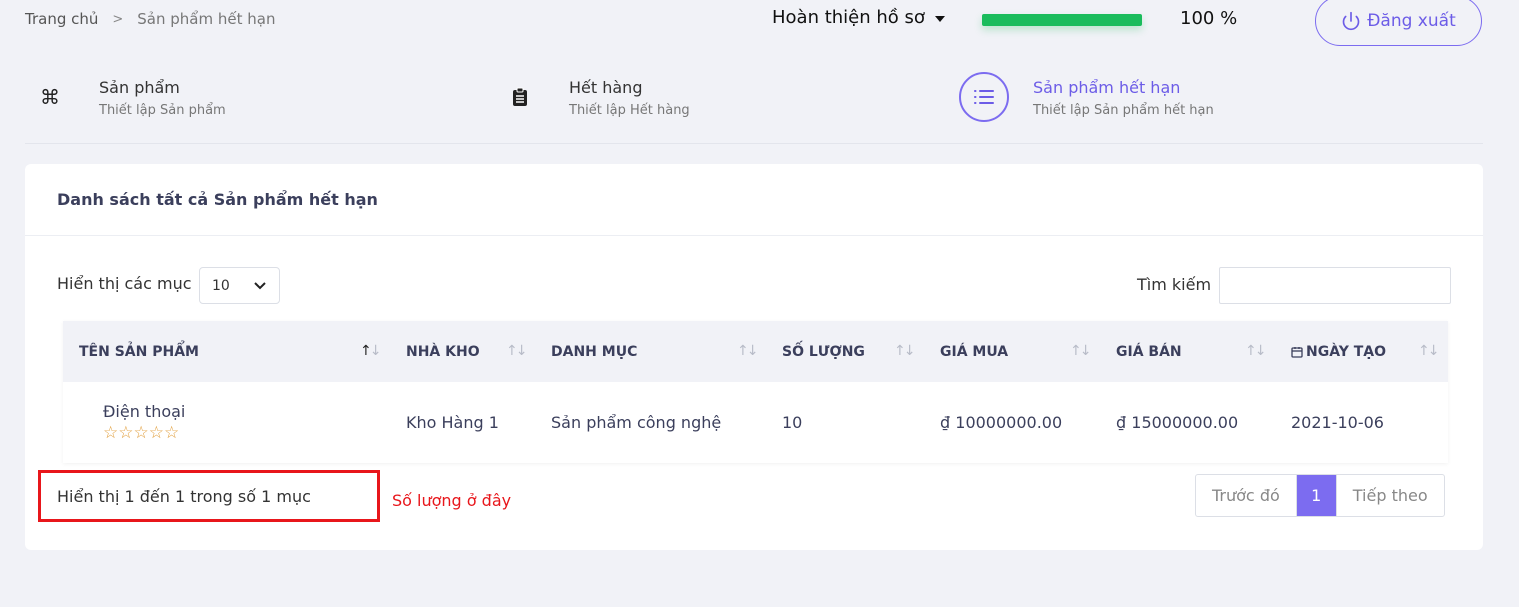 This screenshot has width=1519, height=607. I want to click on breadcrumb-home: Trang chủ, so click(61, 19).